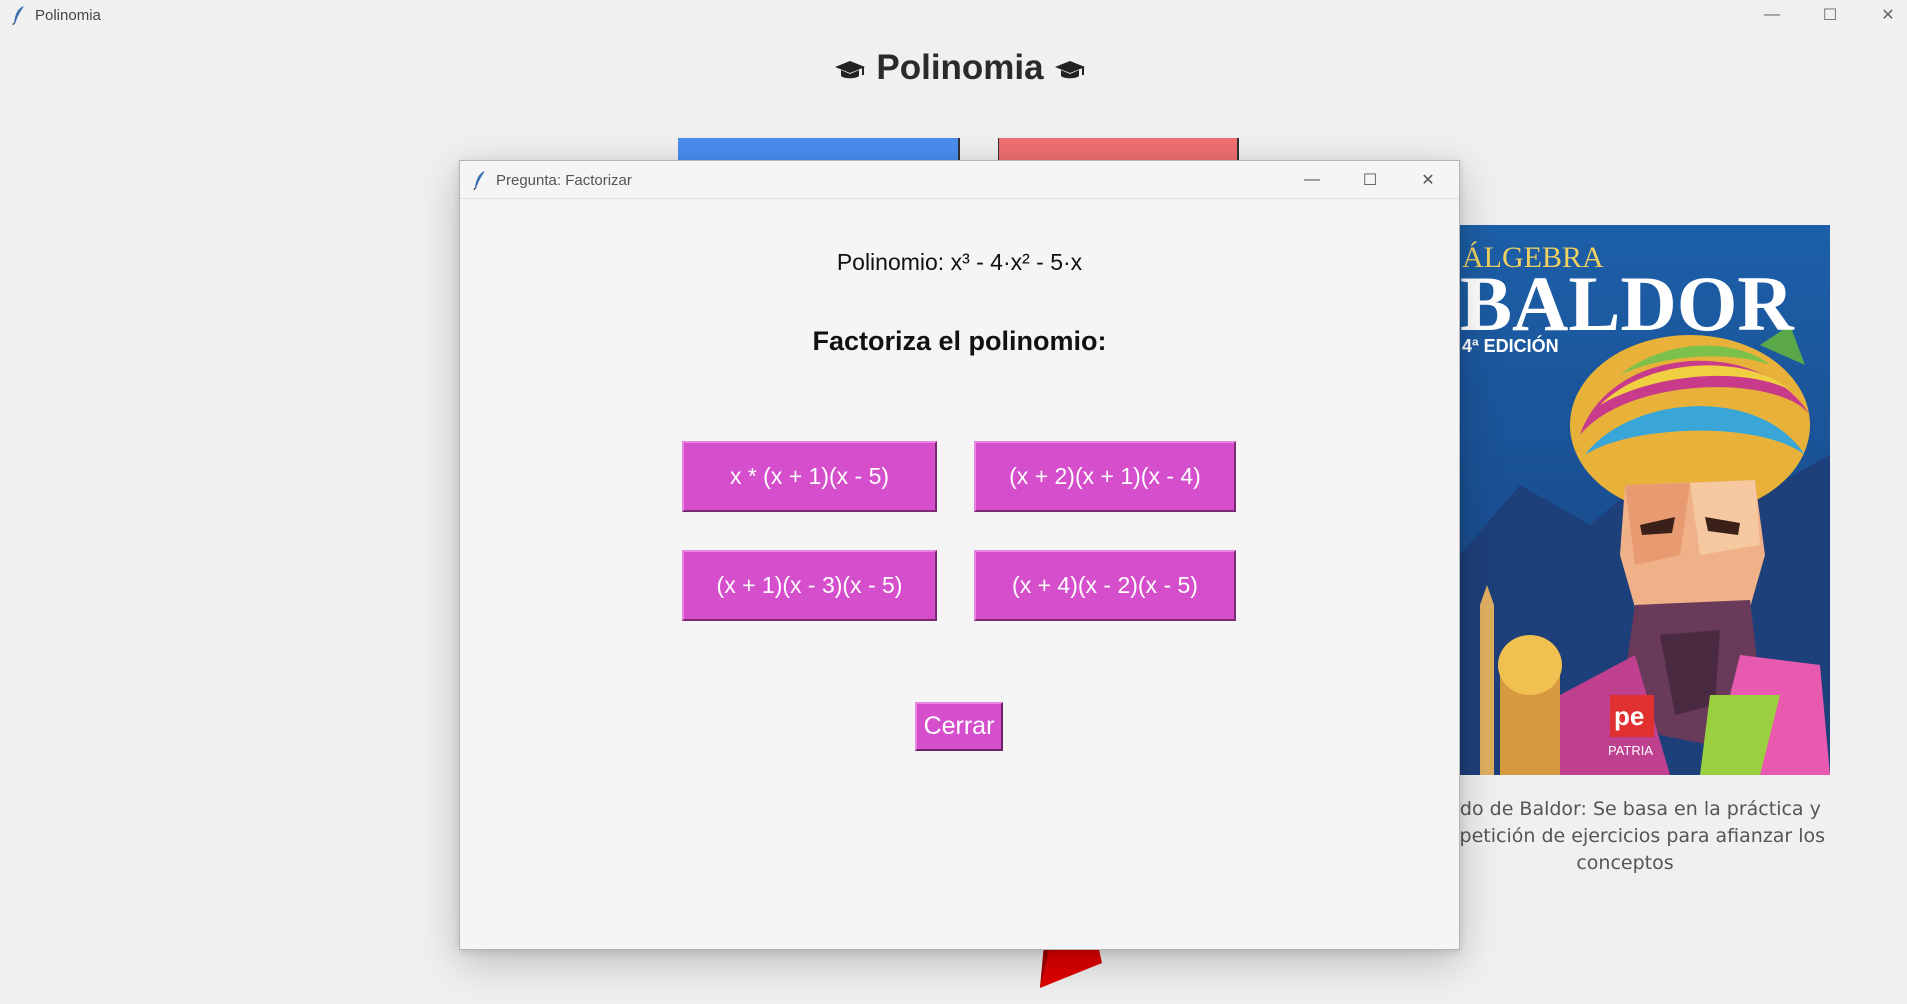 The height and width of the screenshot is (1004, 1907). What do you see at coordinates (959, 726) in the screenshot?
I see `close-button: Cerrar` at bounding box center [959, 726].